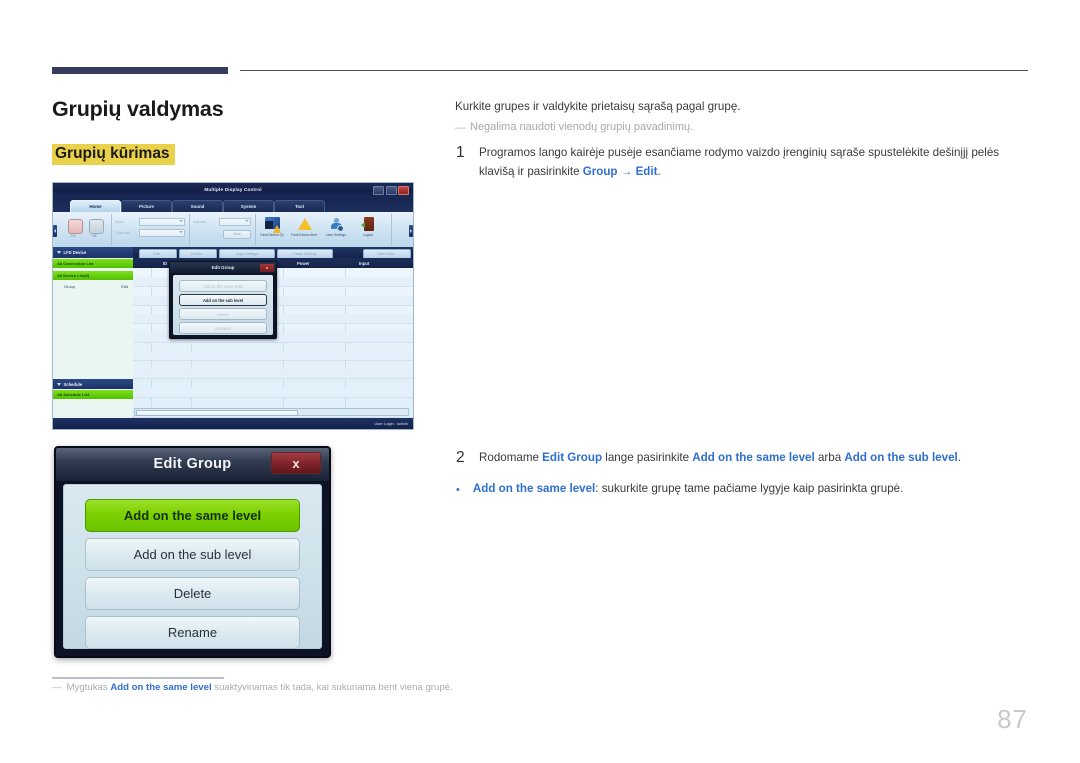  I want to click on tab-sound: Sound, so click(197, 206).